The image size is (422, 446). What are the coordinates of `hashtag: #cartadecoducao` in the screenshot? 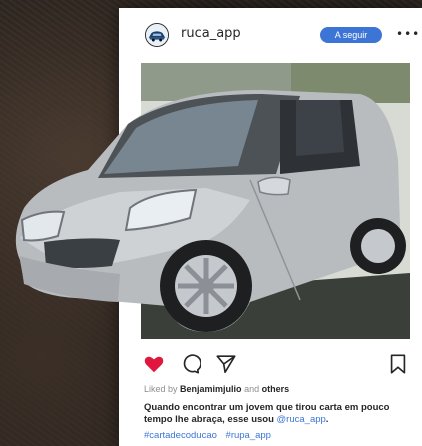 It's located at (180, 435).